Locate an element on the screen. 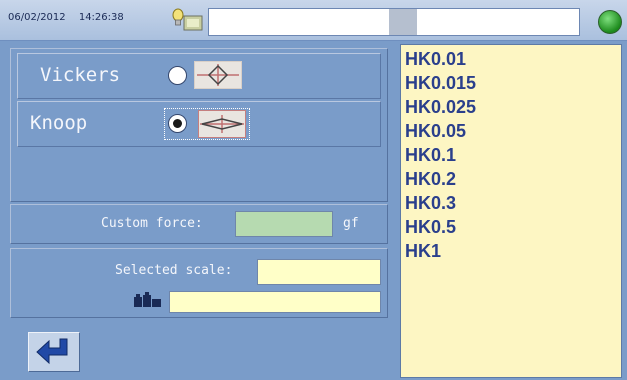 The image size is (627, 380). knoop-radio is located at coordinates (177, 123).